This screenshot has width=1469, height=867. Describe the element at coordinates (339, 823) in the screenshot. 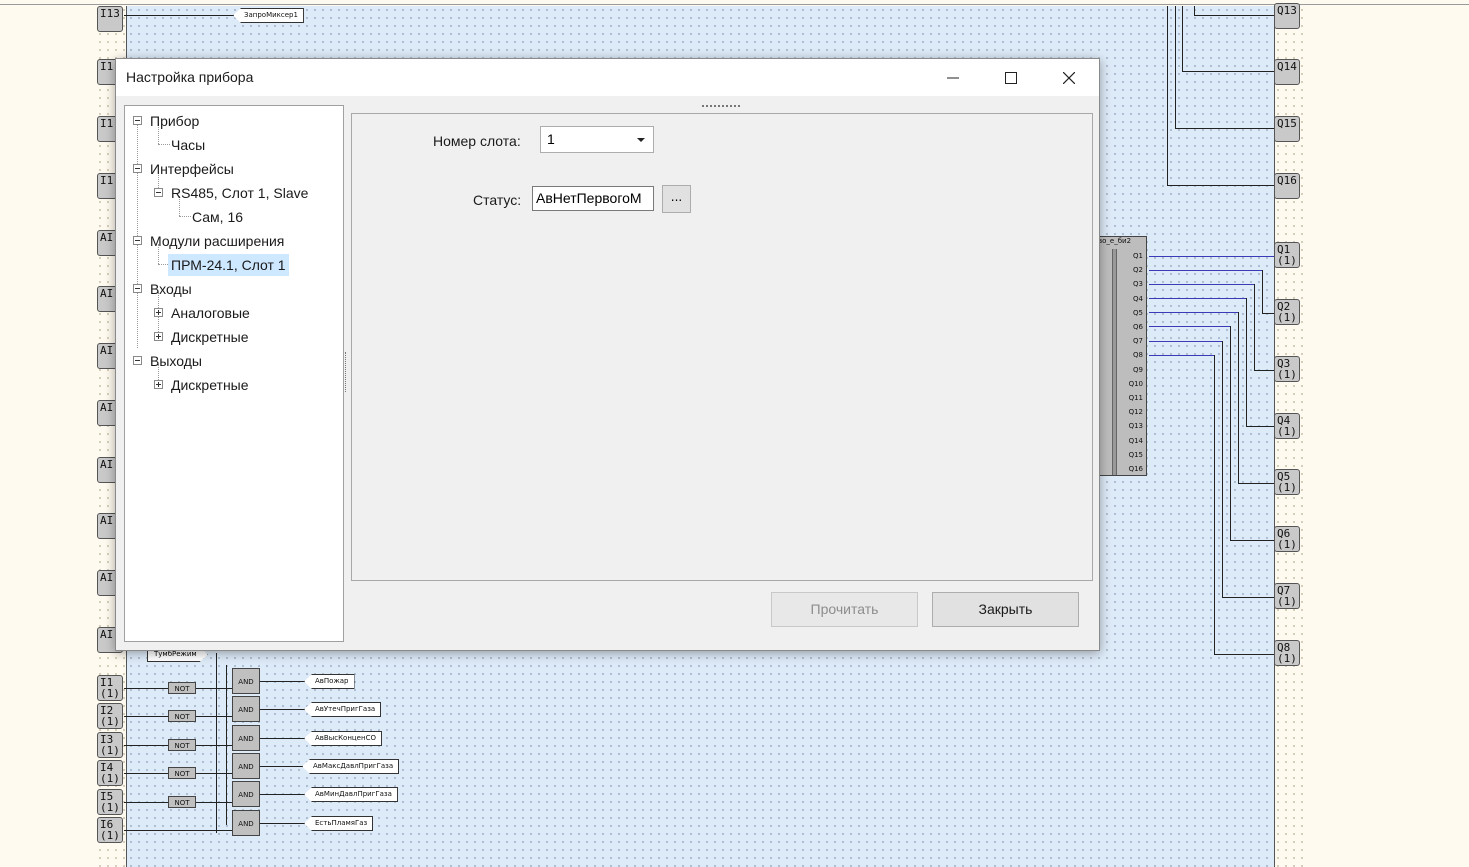

I see `output-tag: ЕстьПламяГаз` at that location.